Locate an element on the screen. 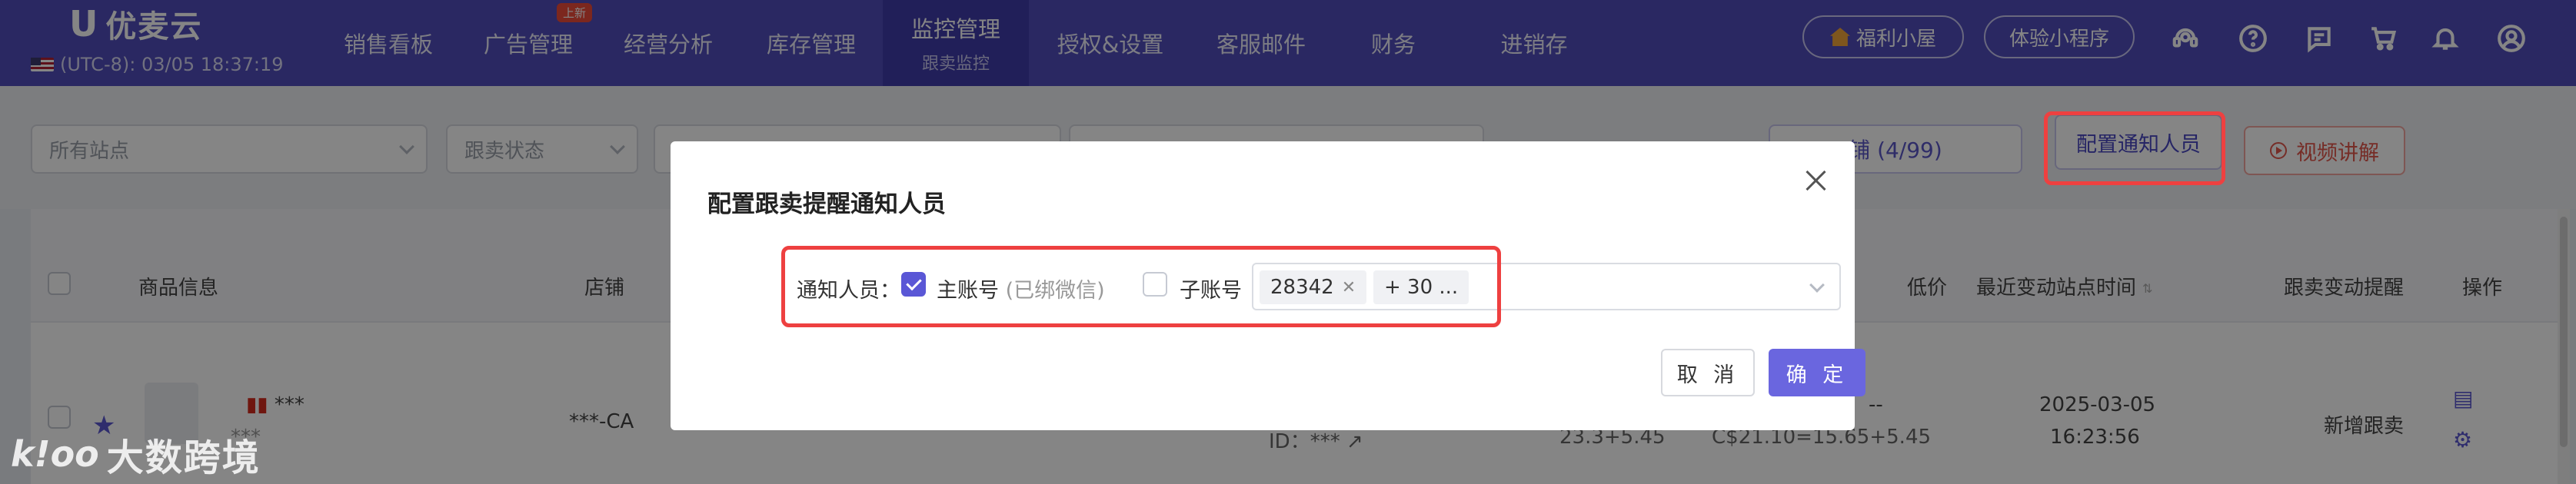  highlight-box-config is located at coordinates (2135, 148).